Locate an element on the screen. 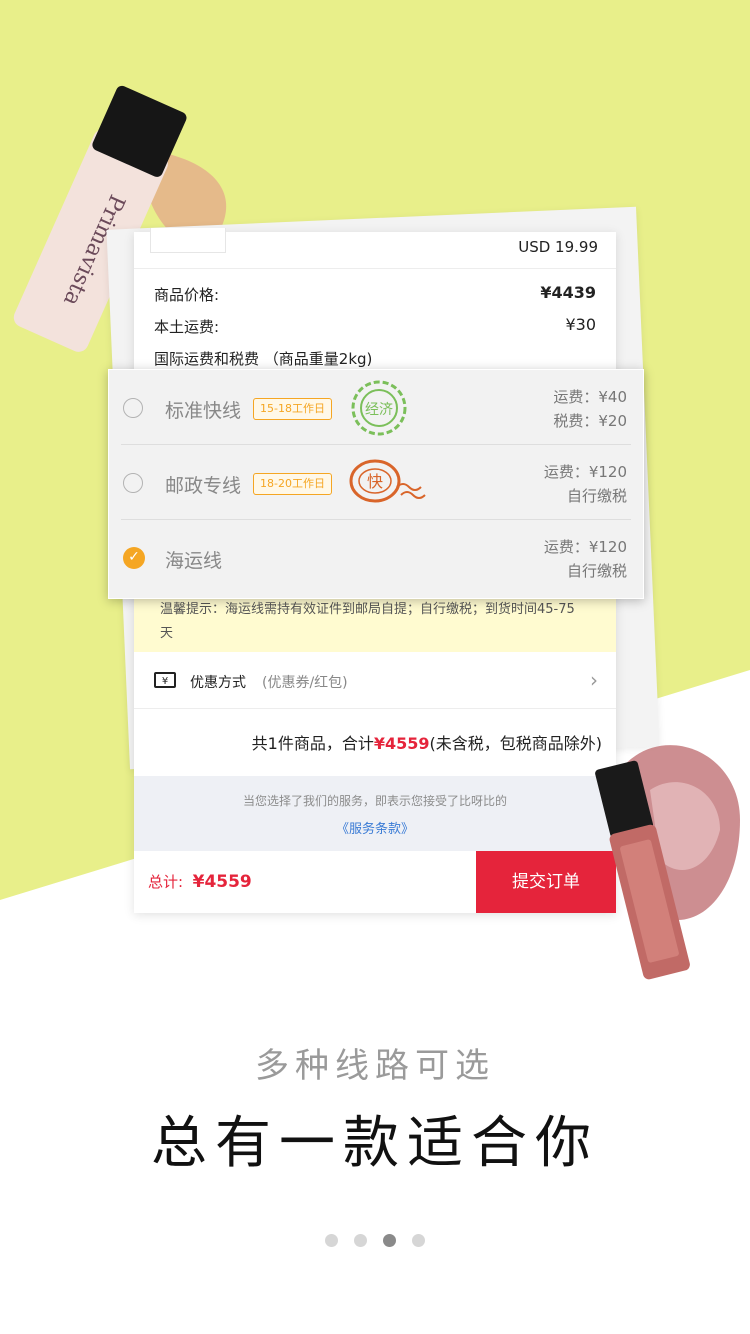 This screenshot has width=750, height=1334. coupon-row: ¥ 优惠方式 (优惠券/红包) › is located at coordinates (375, 682).